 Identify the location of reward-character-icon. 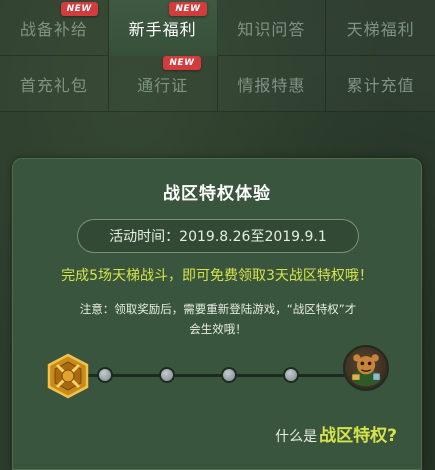
(366, 368).